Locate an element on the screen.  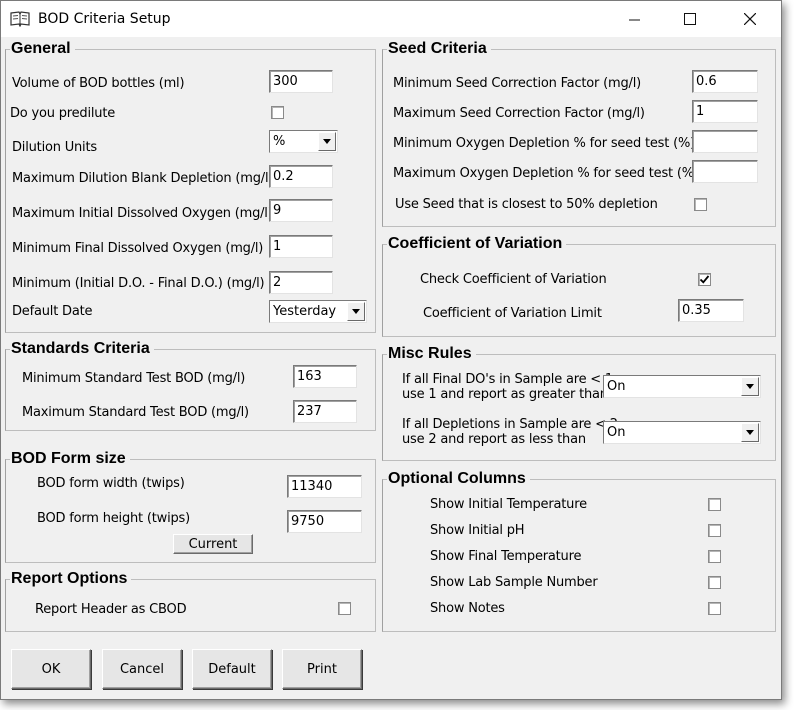
maximize-icon is located at coordinates (690, 19).